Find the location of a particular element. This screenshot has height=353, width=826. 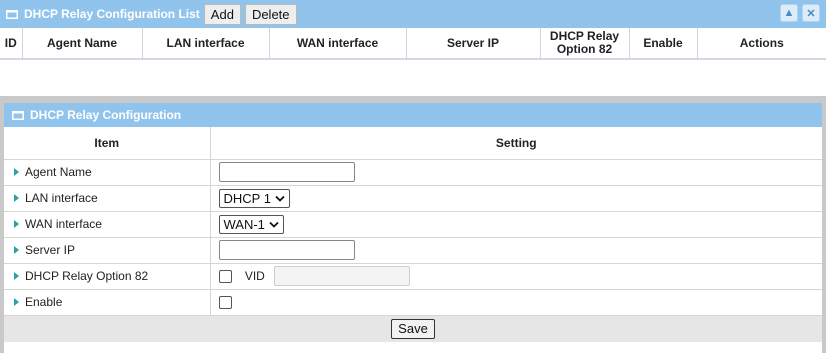

col-header-id: ID is located at coordinates (11, 44).